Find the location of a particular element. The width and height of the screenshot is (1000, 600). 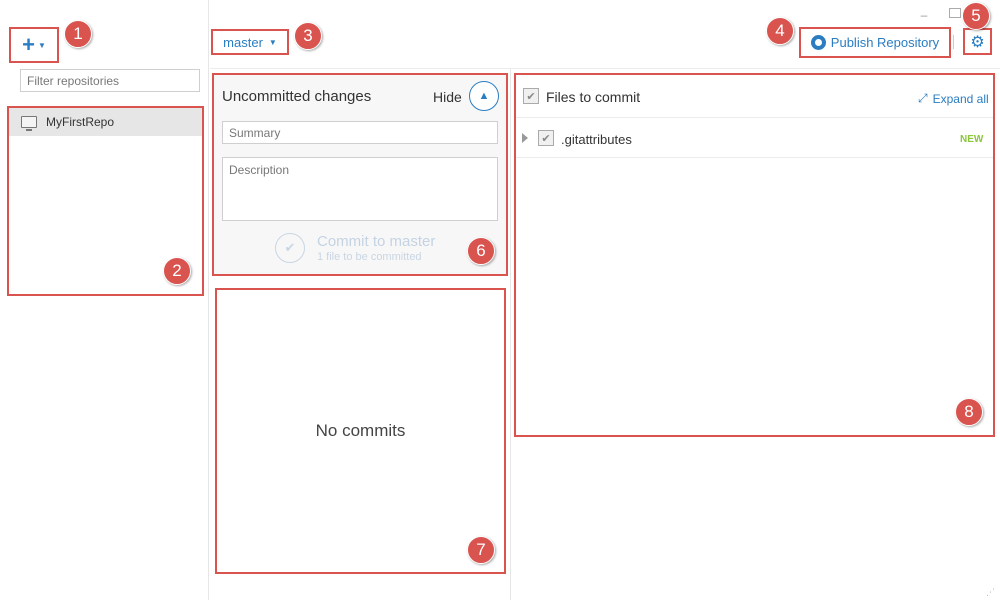

callout-marker: 4 is located at coordinates (780, 31).